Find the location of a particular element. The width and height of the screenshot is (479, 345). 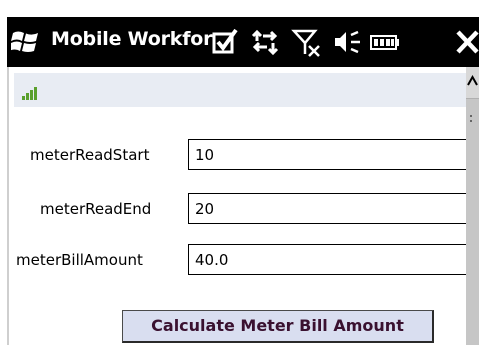

no-signal-icon is located at coordinates (307, 42).